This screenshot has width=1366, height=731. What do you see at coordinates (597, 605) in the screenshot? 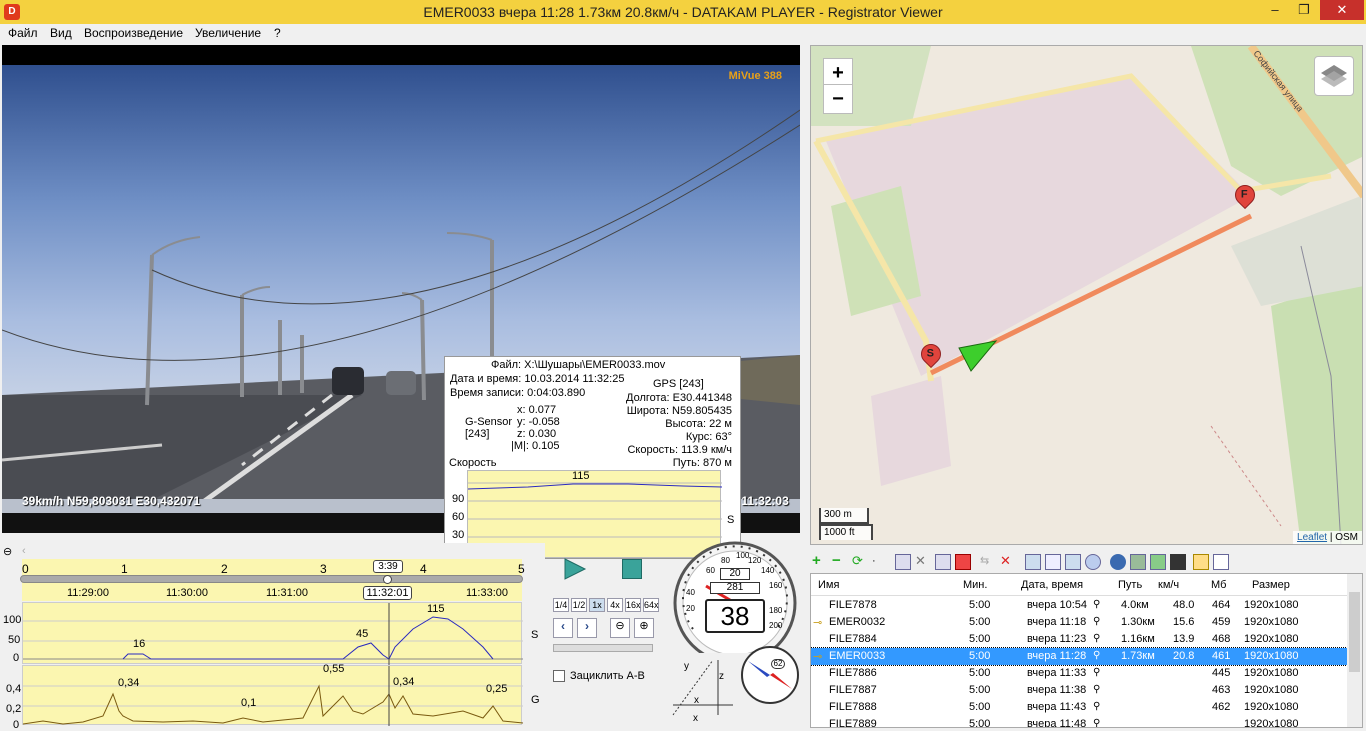
I see `speed-1x-button: 1x` at bounding box center [597, 605].